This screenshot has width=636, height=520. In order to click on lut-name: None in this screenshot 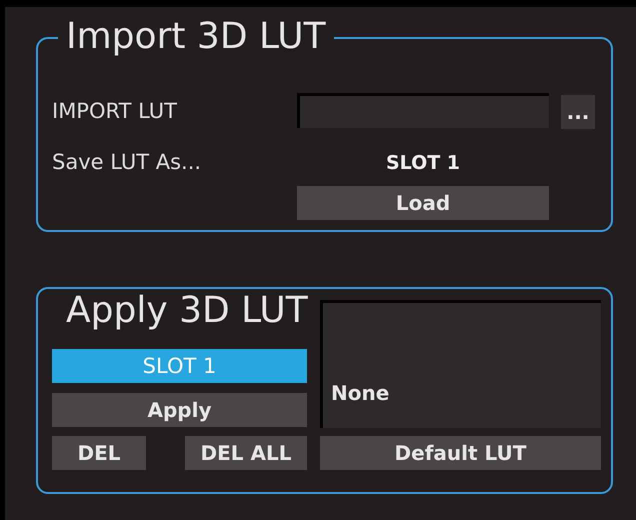, I will do `click(360, 393)`.